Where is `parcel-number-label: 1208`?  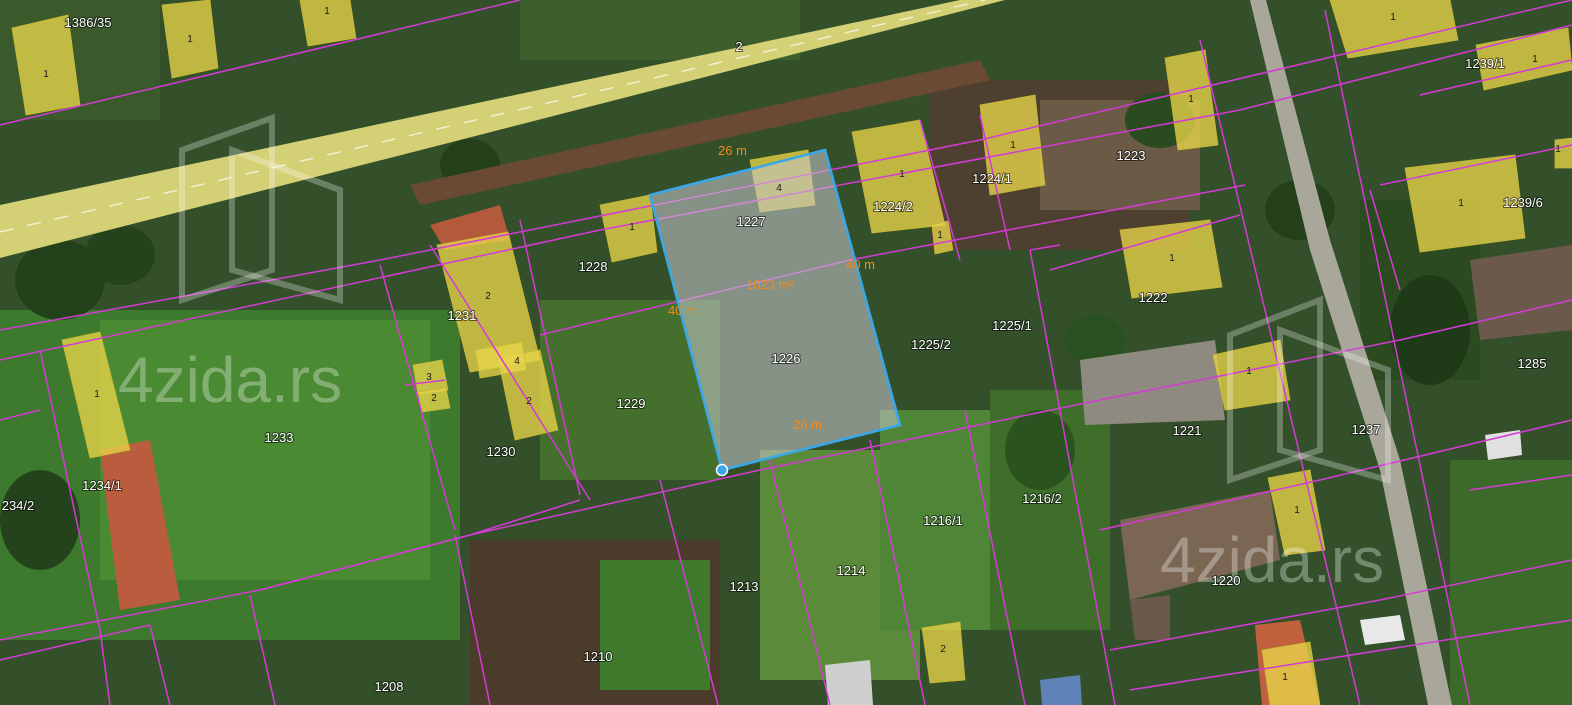
parcel-number-label: 1208 is located at coordinates (389, 686).